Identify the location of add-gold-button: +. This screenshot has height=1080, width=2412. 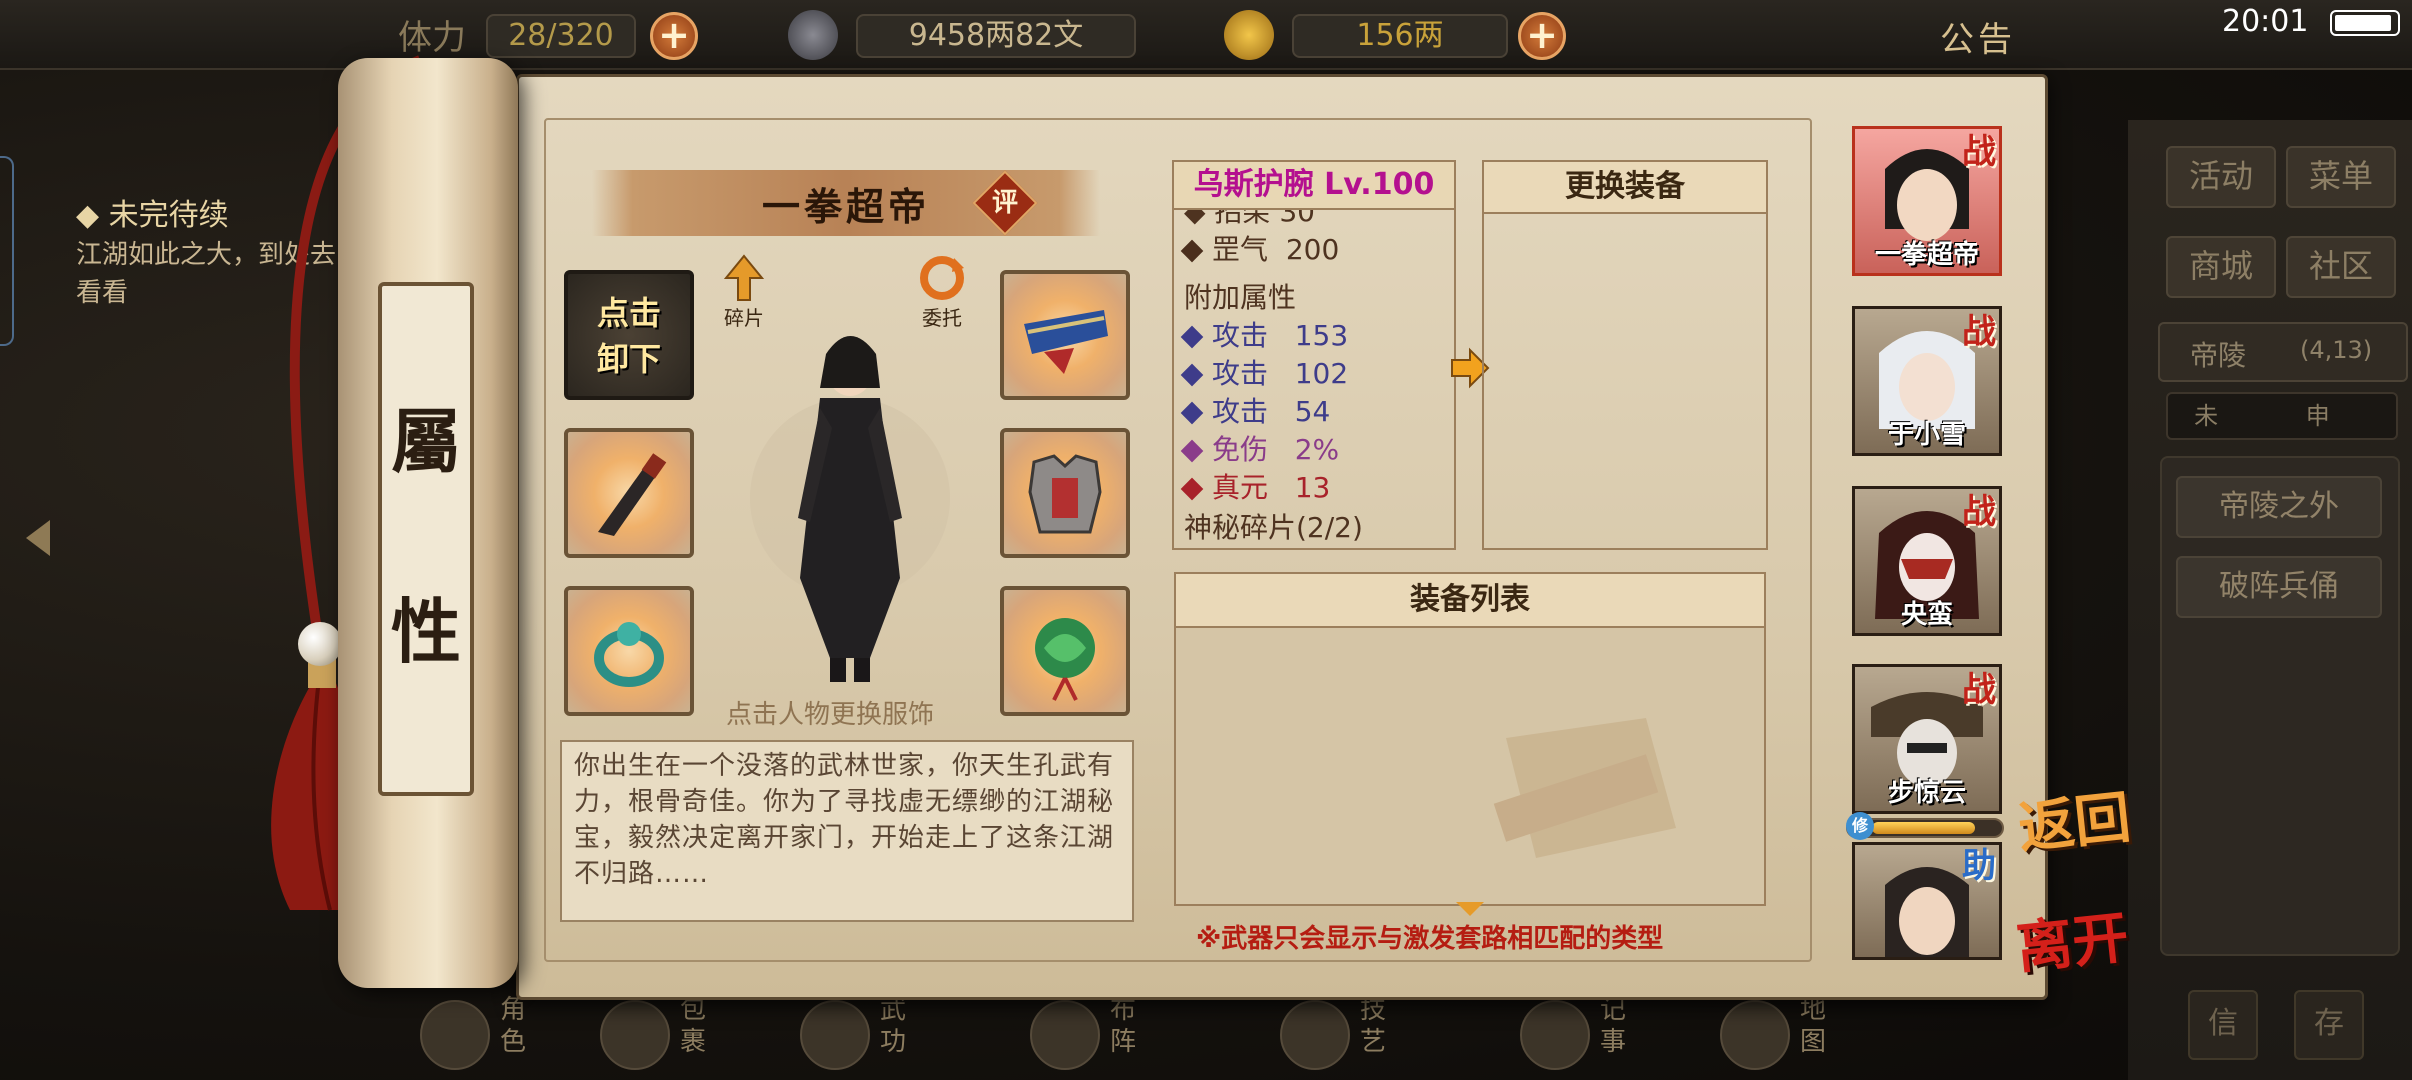
(1542, 36).